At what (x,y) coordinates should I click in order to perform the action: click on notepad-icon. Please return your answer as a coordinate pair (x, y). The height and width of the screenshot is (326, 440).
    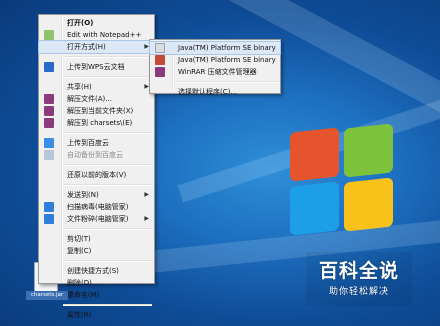
    Looking at the image, I should click on (49, 35).